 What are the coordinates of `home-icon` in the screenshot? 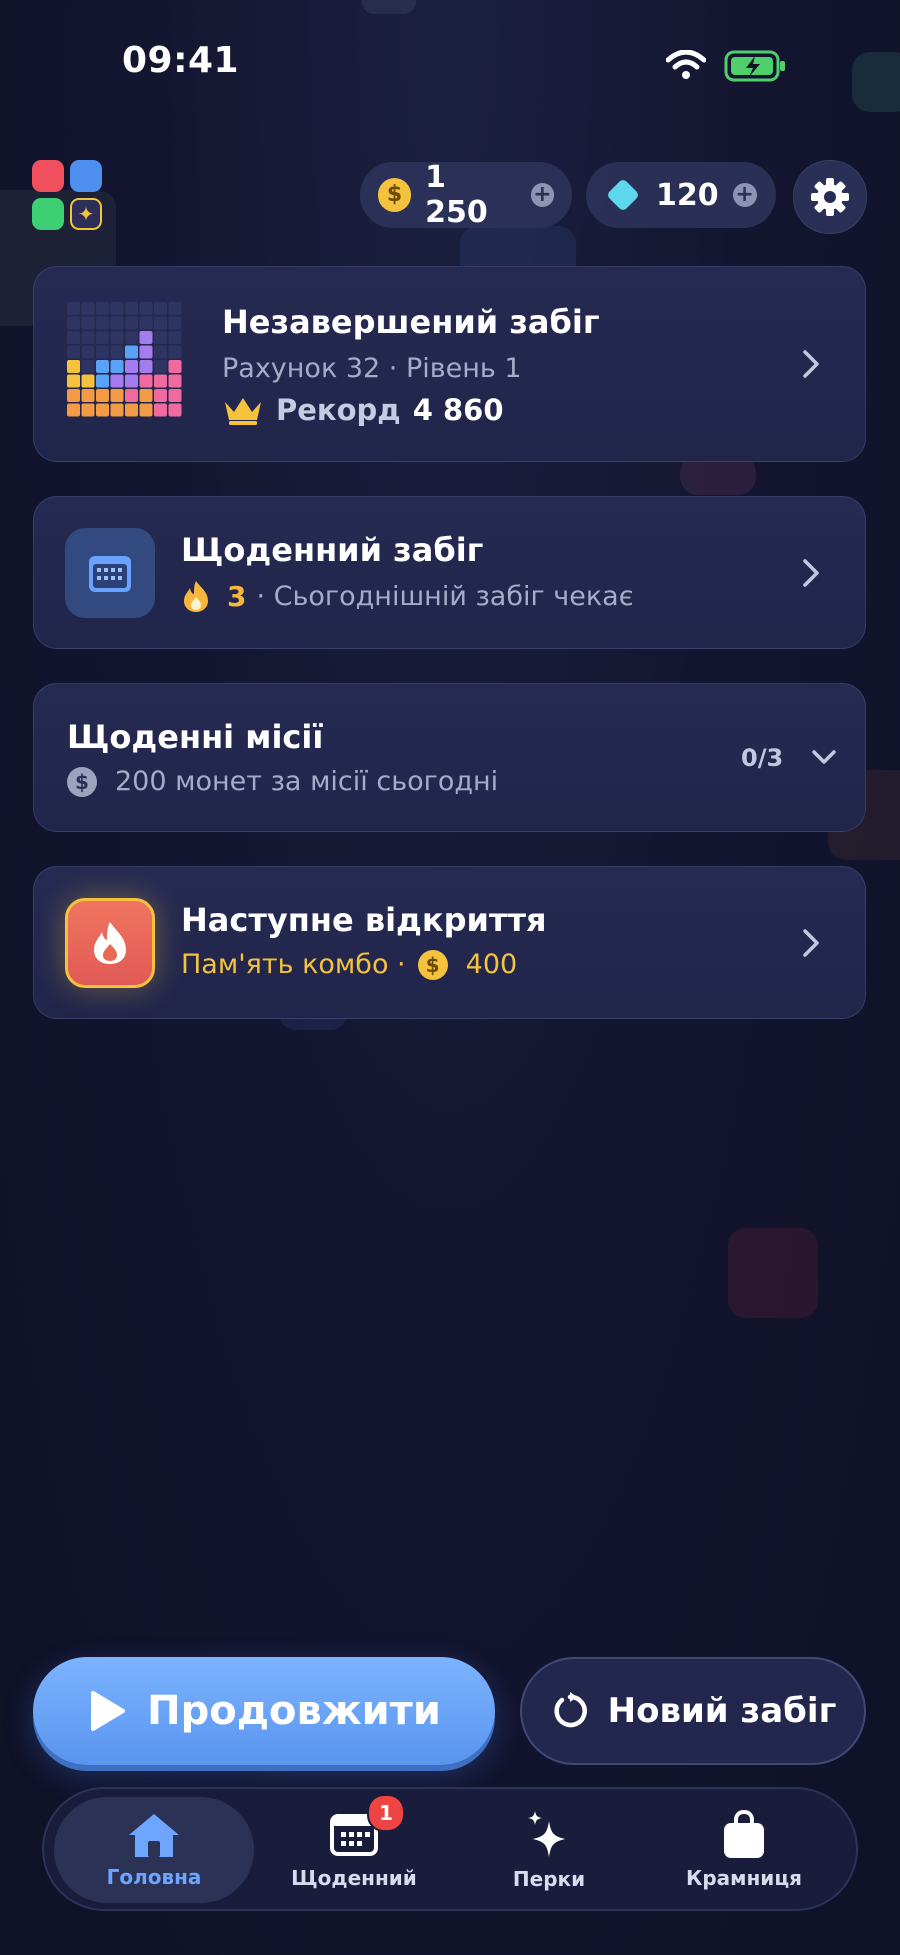 It's located at (154, 1835).